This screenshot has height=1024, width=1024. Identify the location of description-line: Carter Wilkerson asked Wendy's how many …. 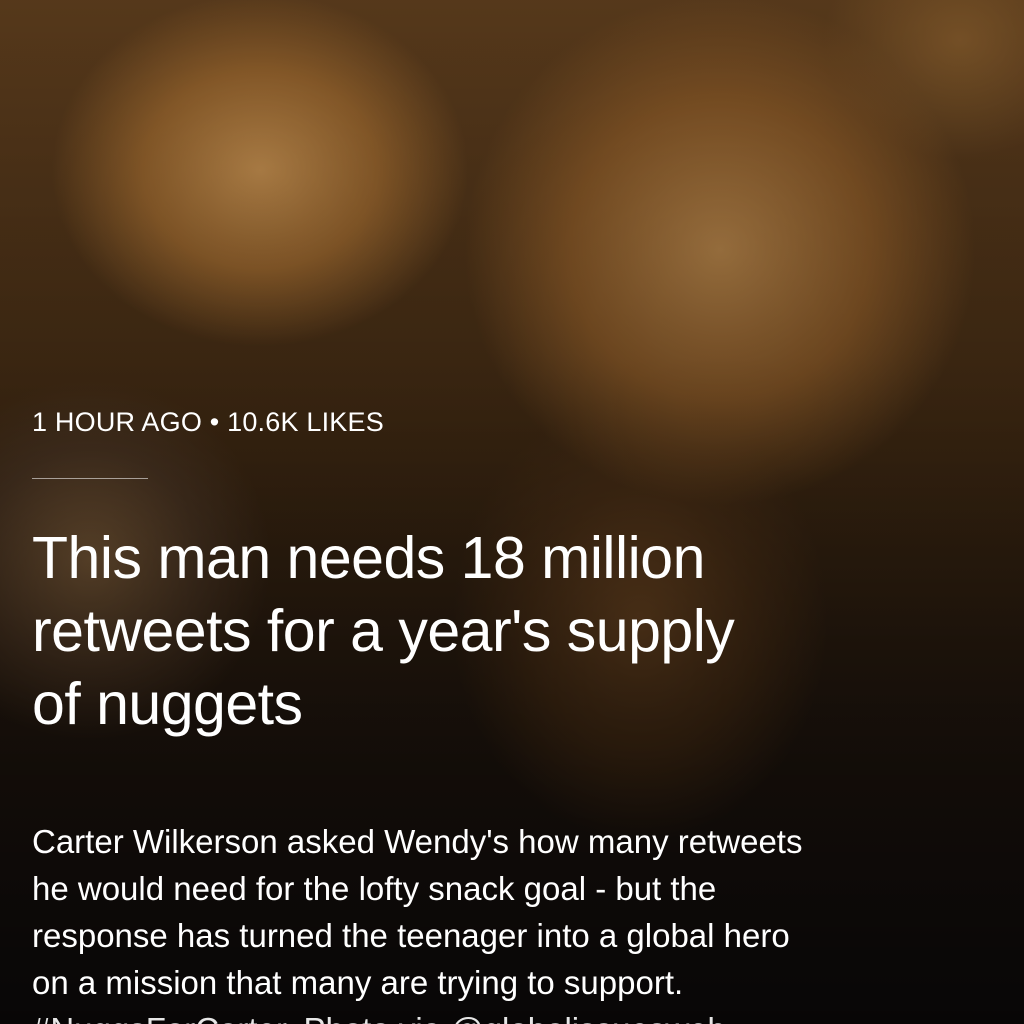
(417, 841).